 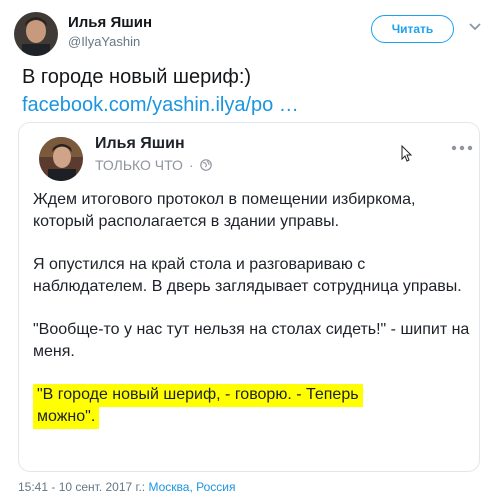 I want to click on location-link: Москва, Россия, so click(x=191, y=487).